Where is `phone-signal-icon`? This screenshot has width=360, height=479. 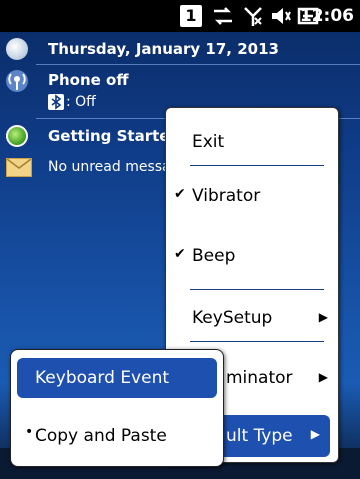
phone-signal-icon is located at coordinates (17, 81).